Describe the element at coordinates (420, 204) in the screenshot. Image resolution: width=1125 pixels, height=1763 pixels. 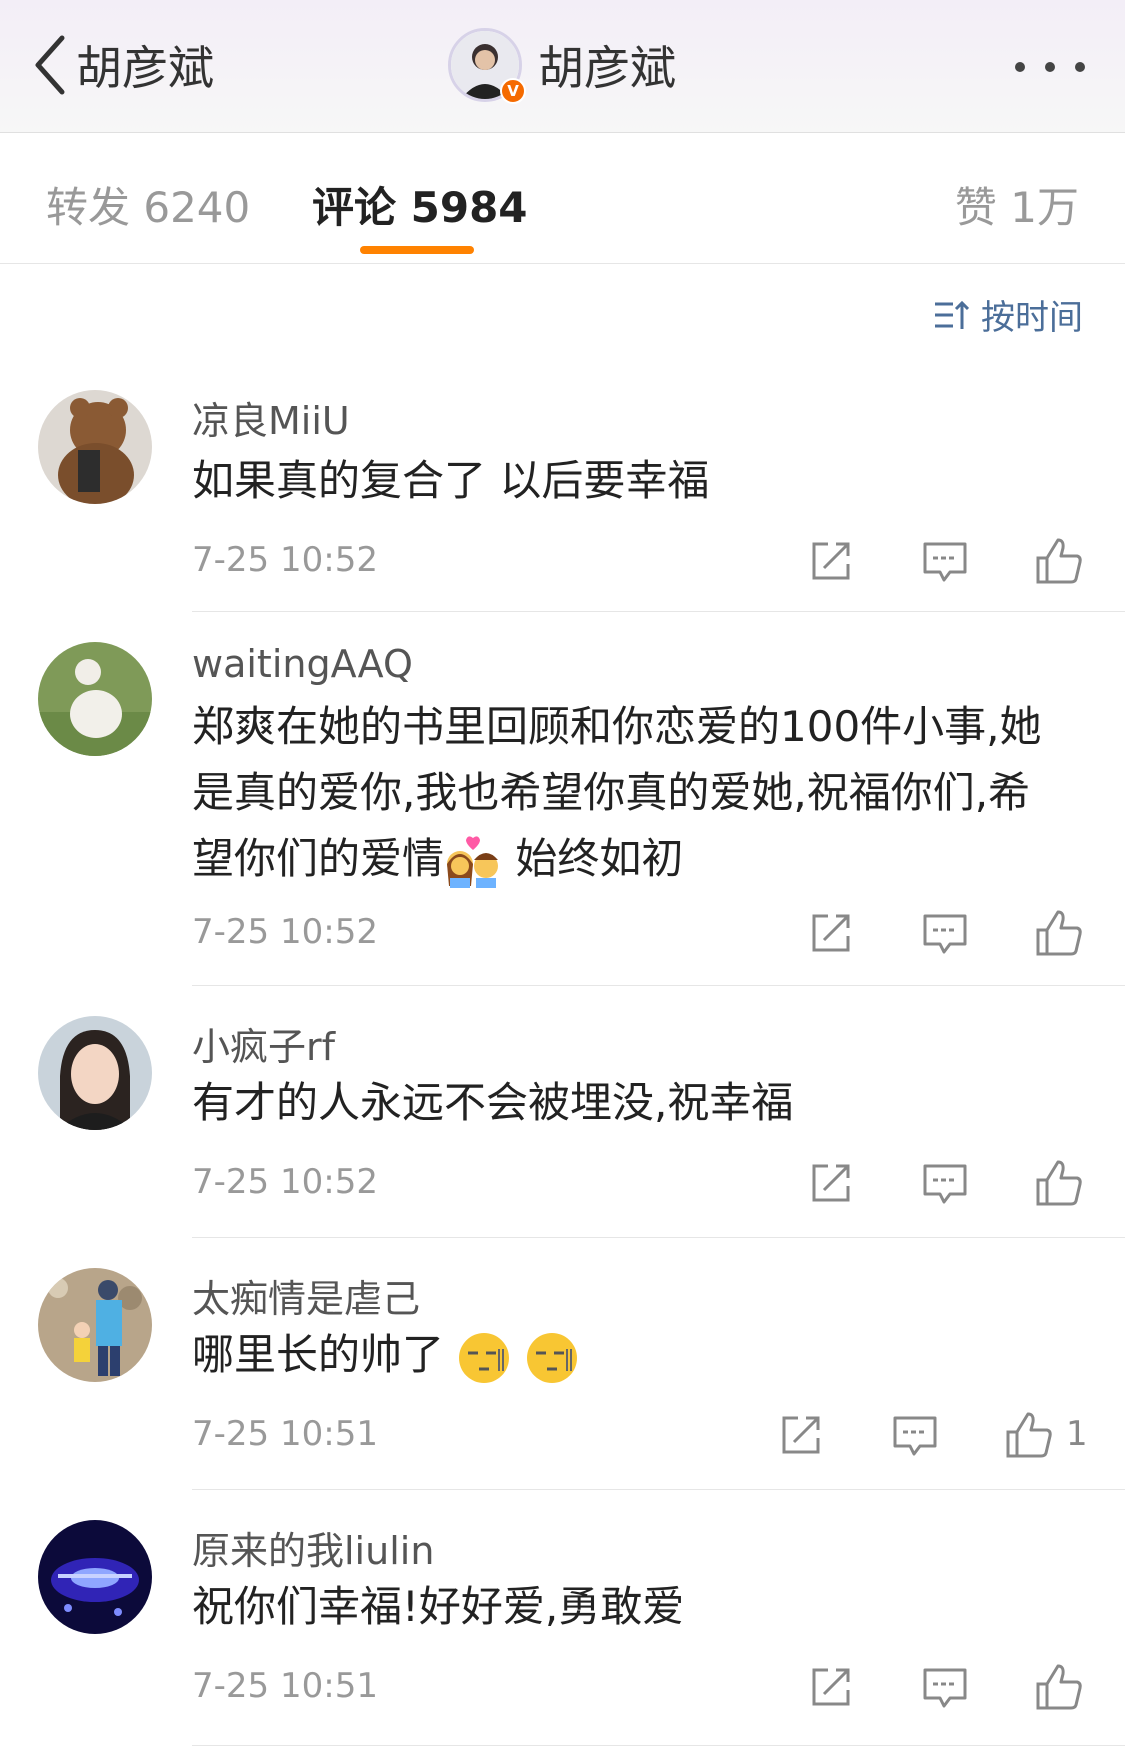
I see `tab-comments: 评论 5984` at that location.